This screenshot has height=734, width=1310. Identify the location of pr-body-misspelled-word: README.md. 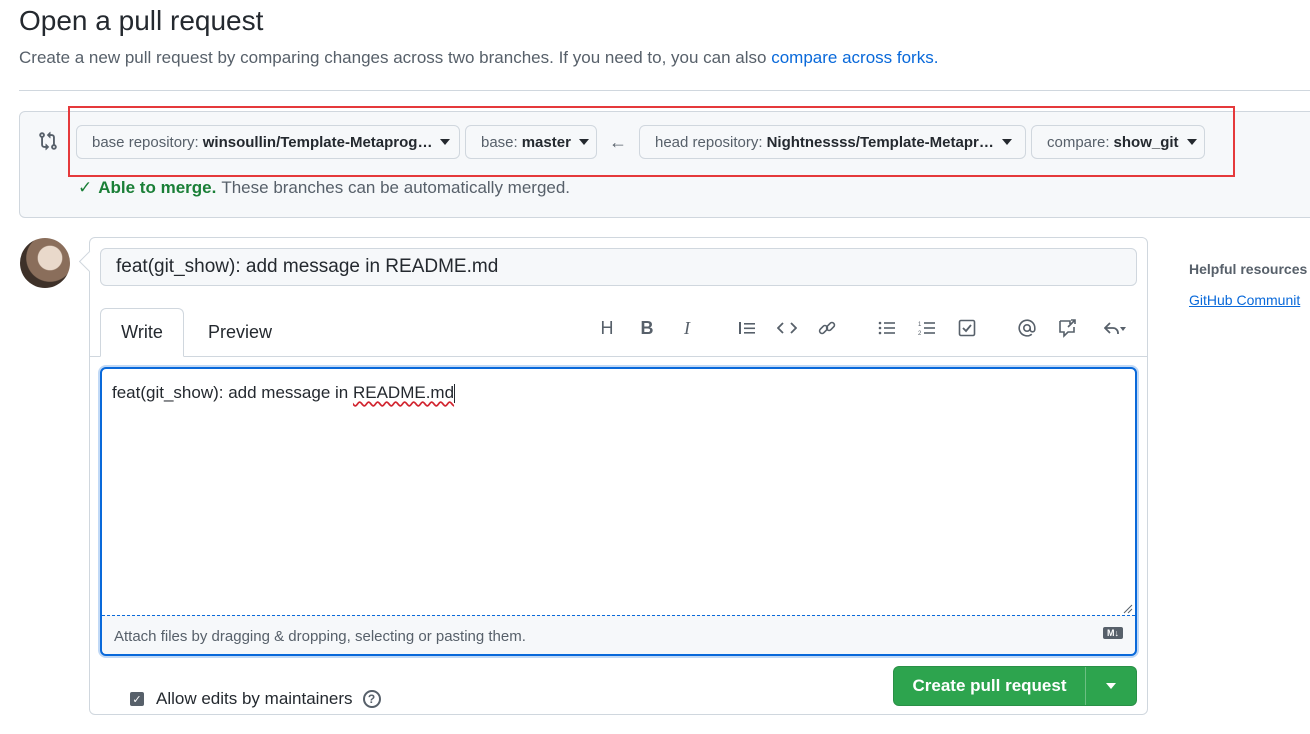
(403, 392).